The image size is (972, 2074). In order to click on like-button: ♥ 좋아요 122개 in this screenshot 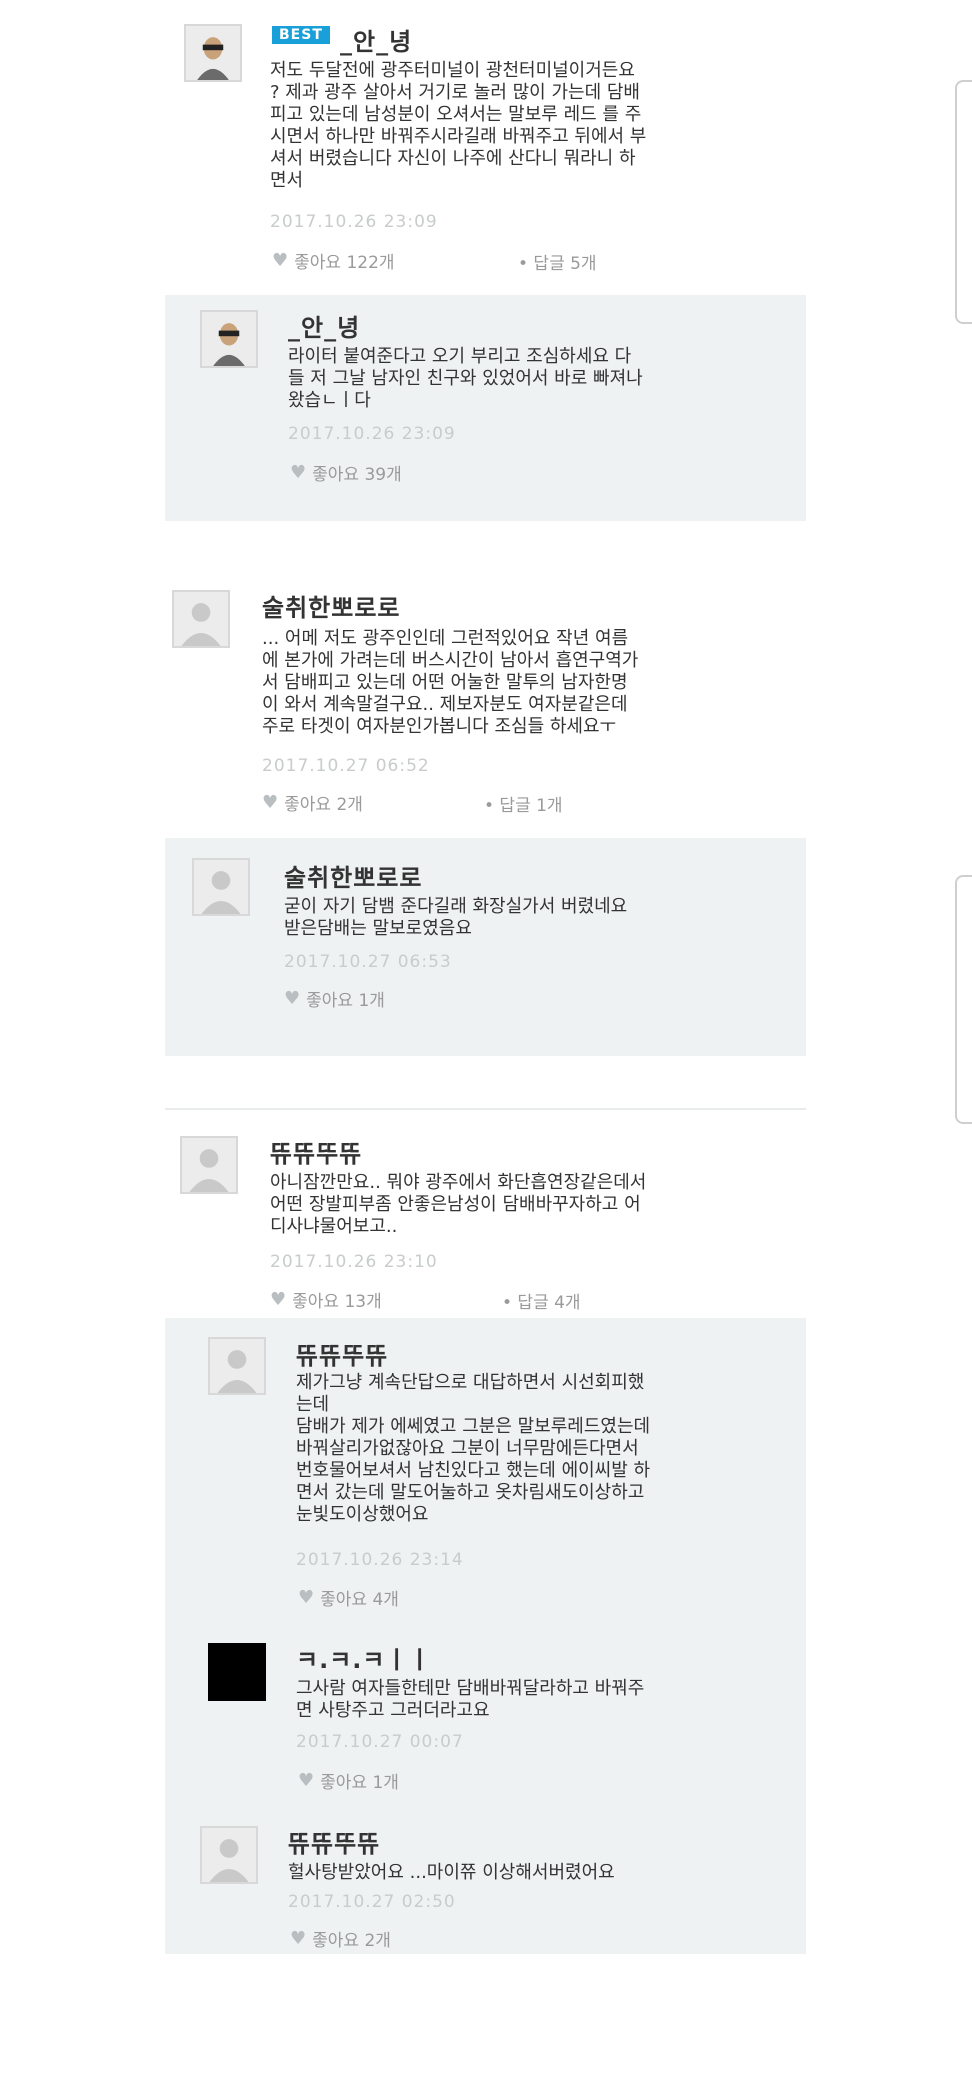, I will do `click(333, 260)`.